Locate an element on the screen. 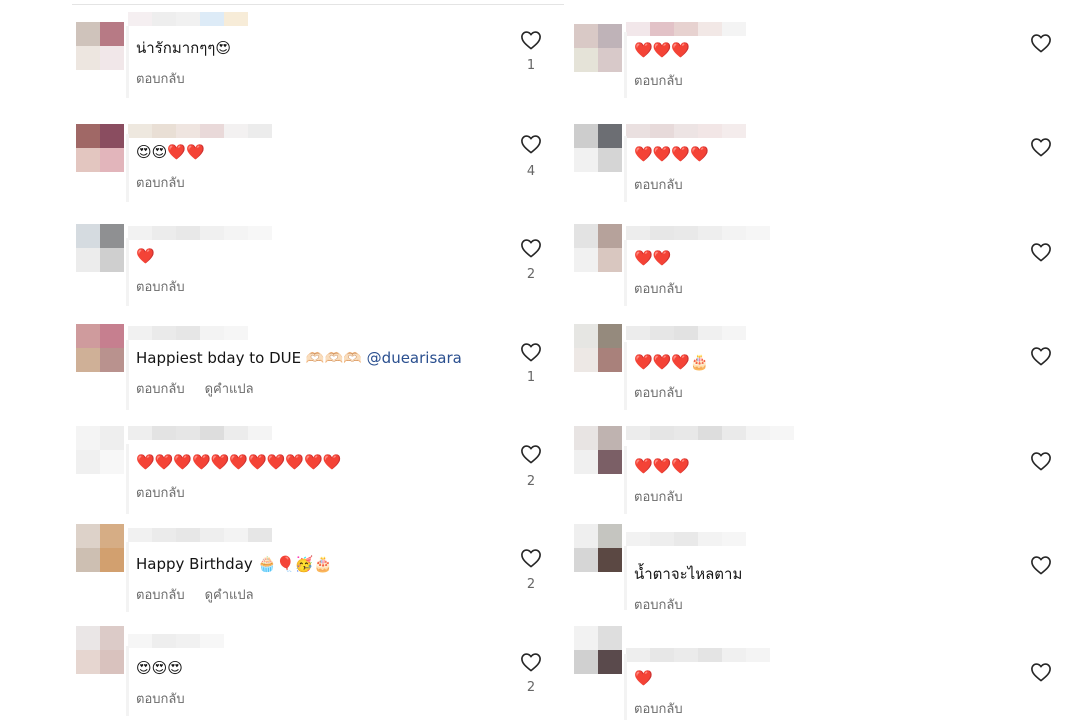 This screenshot has height=720, width=1080. comment-text: Happiest bday to DUE 🫶🏻🫶🏻🫶🏻 @duearisara is located at coordinates (299, 358).